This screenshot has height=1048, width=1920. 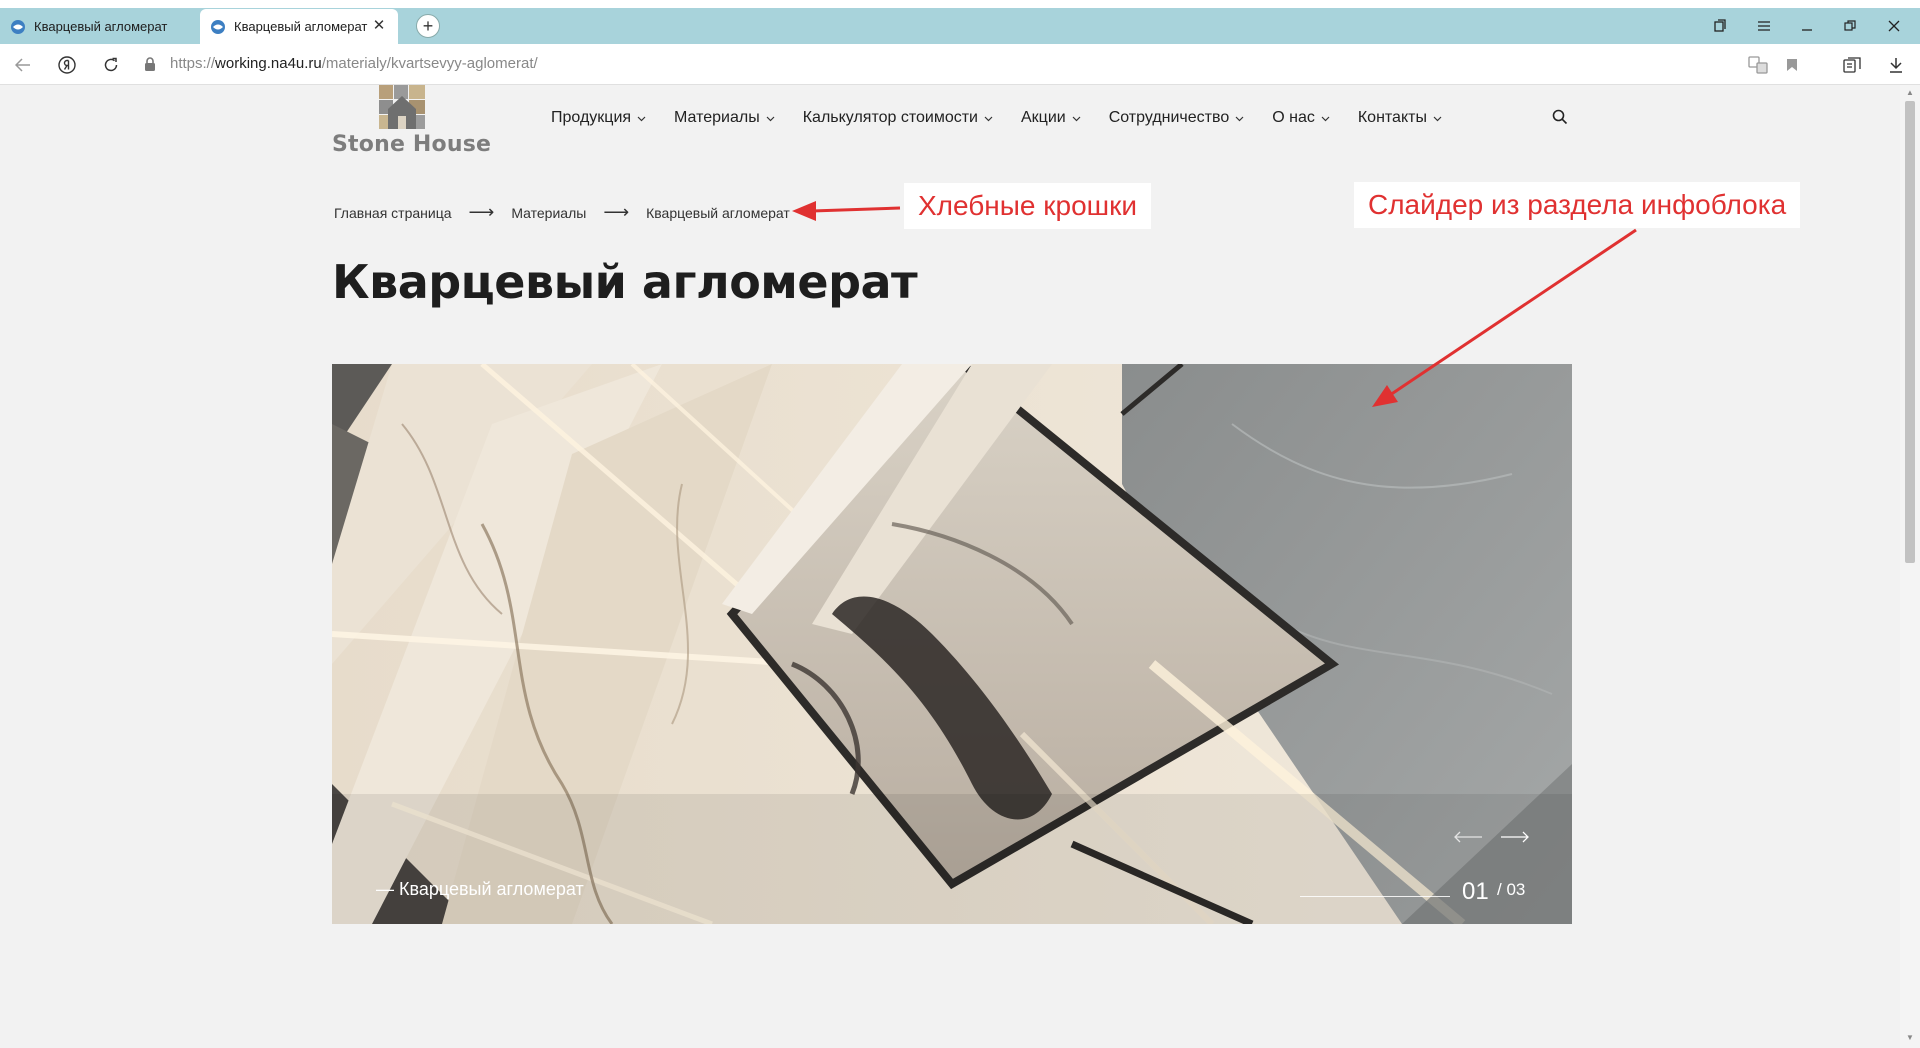 I want to click on restore-icon, so click(x=1850, y=26).